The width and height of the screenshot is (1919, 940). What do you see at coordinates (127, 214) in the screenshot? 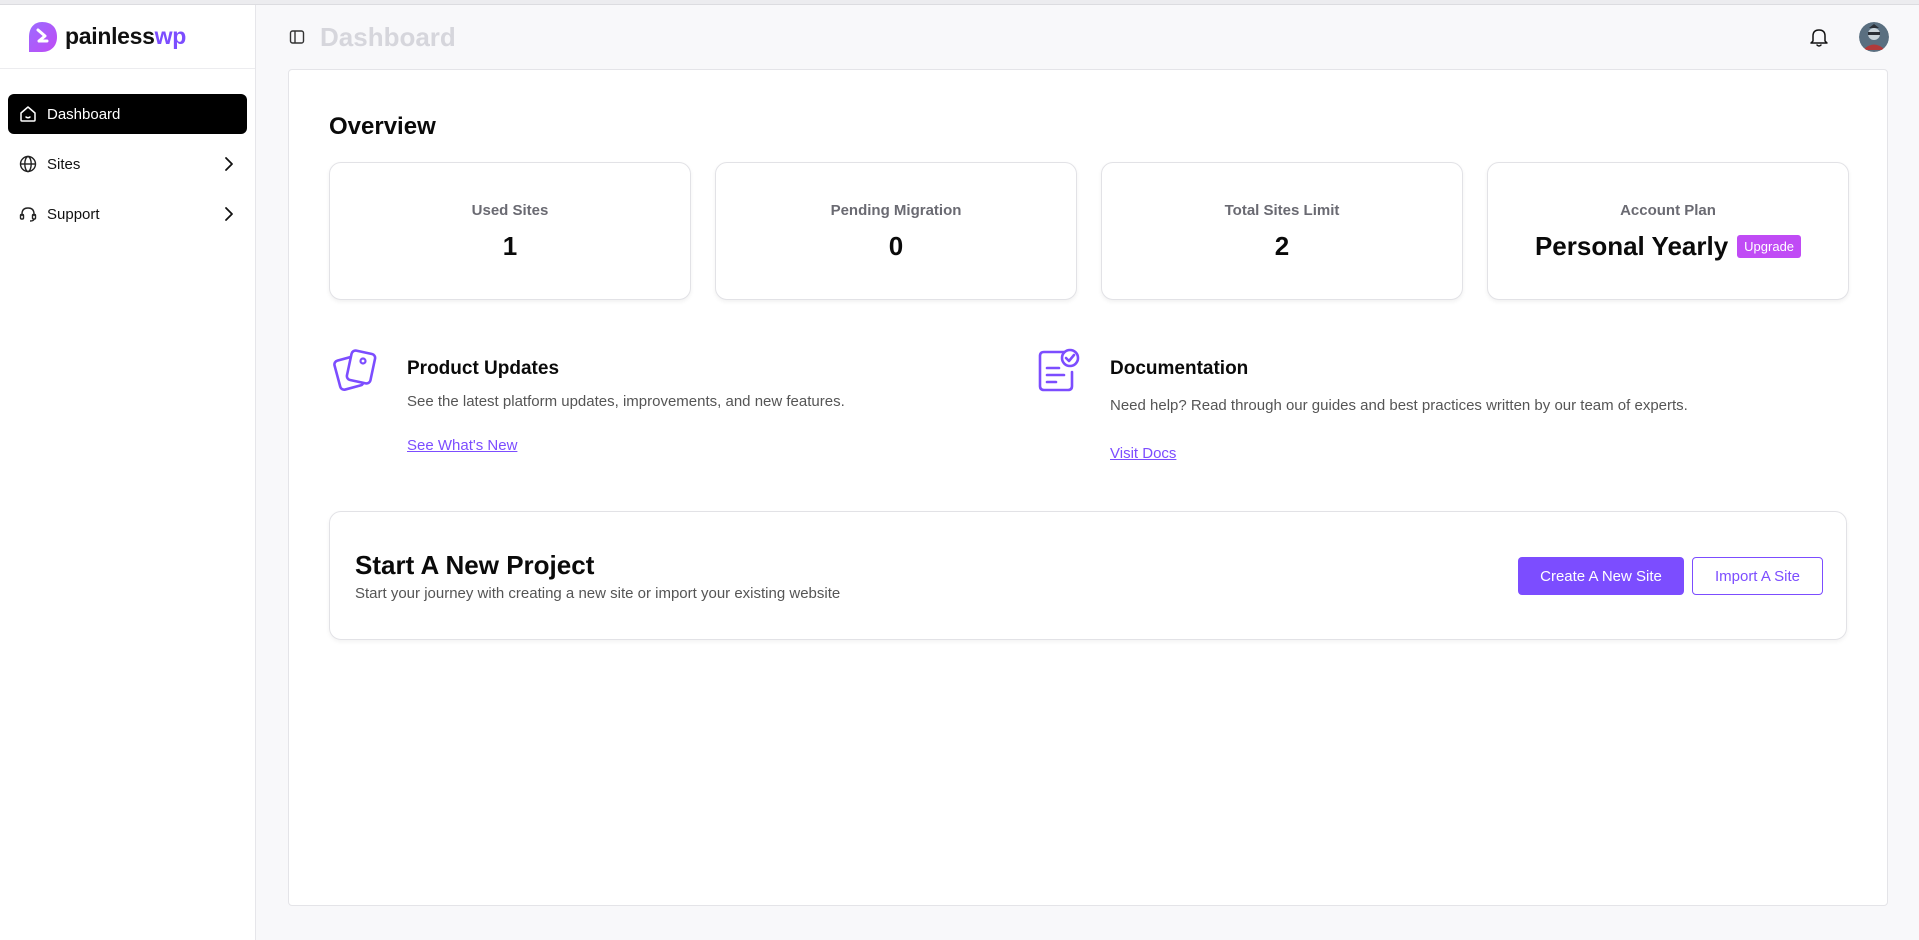
I see `sidebar-item-support: Support` at bounding box center [127, 214].